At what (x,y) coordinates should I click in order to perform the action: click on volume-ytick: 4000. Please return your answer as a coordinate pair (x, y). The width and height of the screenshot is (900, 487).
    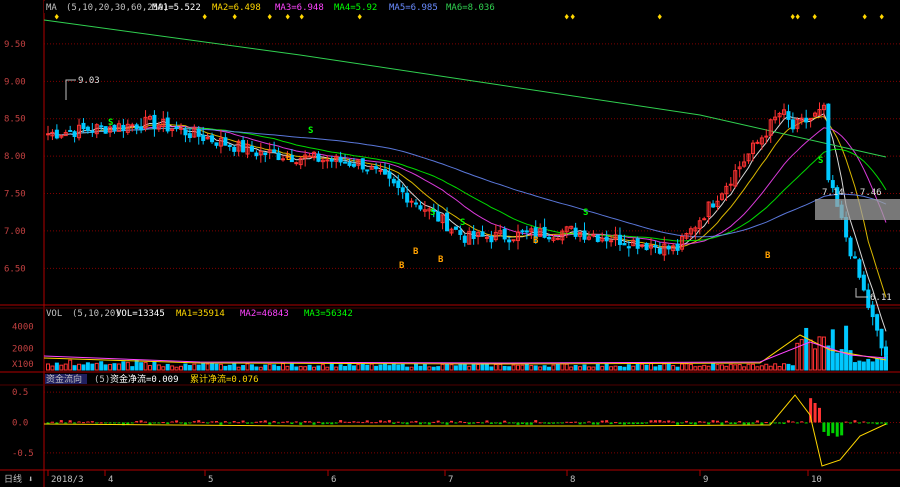
    Looking at the image, I should click on (23, 328).